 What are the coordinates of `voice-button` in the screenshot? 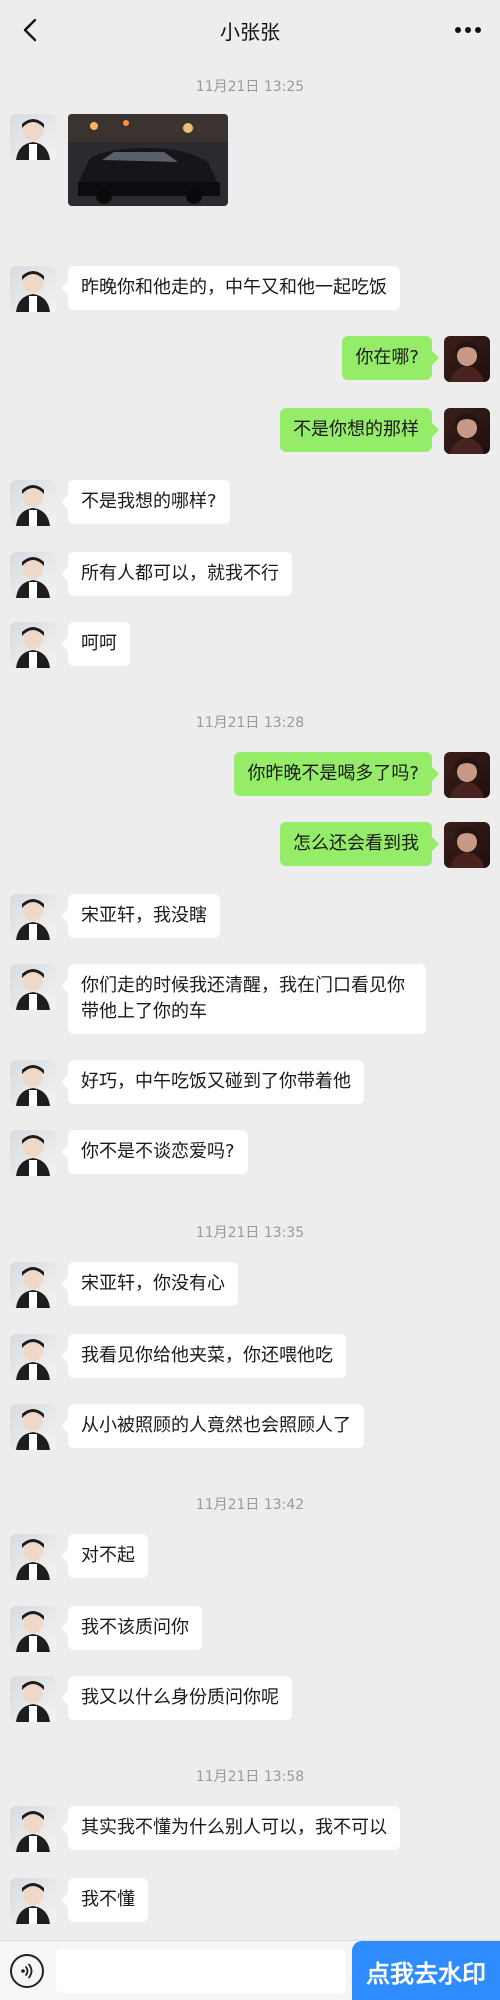 It's located at (27, 1971).